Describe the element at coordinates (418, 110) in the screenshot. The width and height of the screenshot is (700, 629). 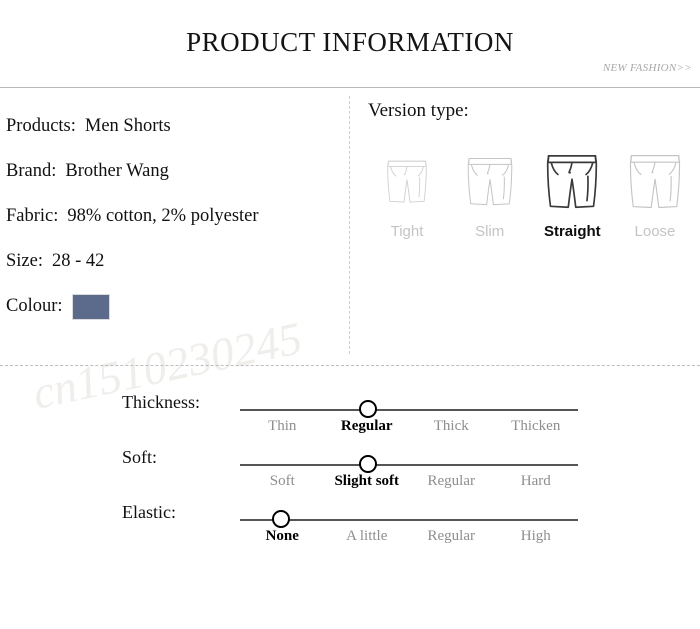
I see `version-type-title: Version type:` at that location.